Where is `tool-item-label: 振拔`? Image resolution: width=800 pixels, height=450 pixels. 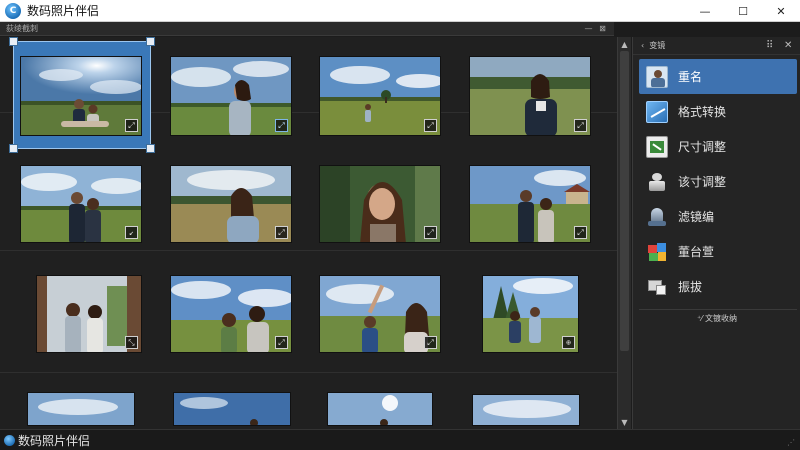
tool-item-label: 振拔 is located at coordinates (690, 287).